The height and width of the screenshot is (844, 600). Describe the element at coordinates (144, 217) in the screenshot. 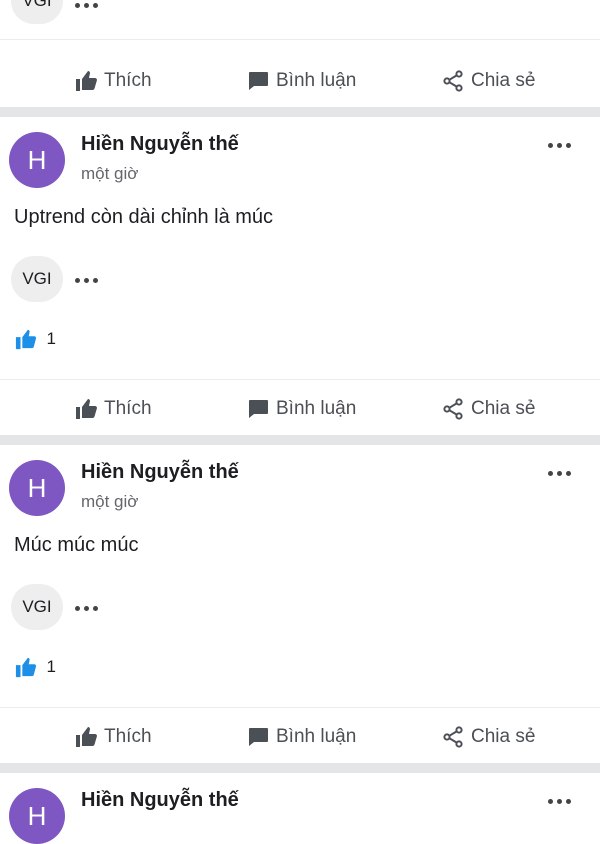

I see `post-content: Uptrend còn dài chỉnh là múc` at that location.